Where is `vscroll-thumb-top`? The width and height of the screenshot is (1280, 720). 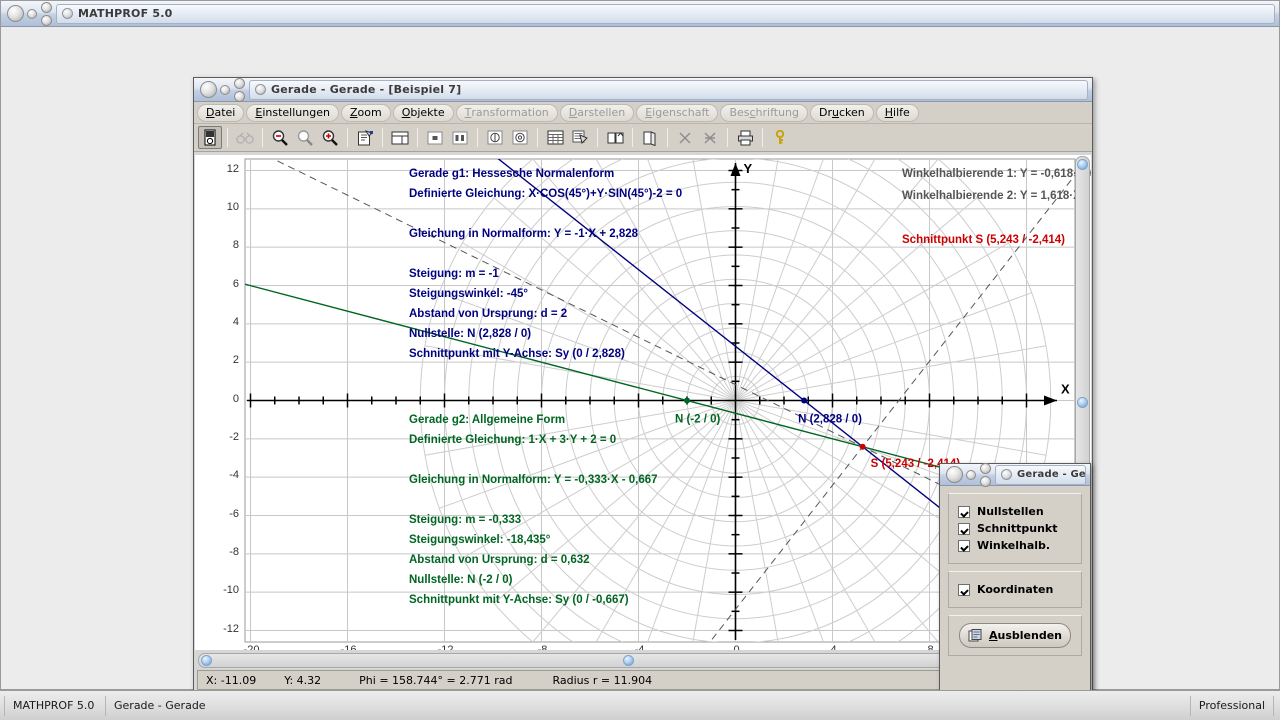 vscroll-thumb-top is located at coordinates (1082, 164).